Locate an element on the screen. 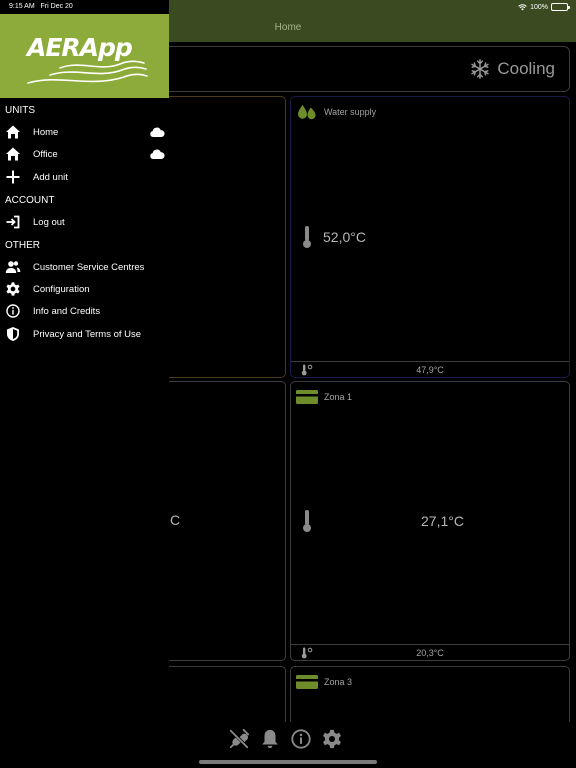 Image resolution: width=576 pixels, height=768 pixels. mode-indicator: Cooling is located at coordinates (512, 69).